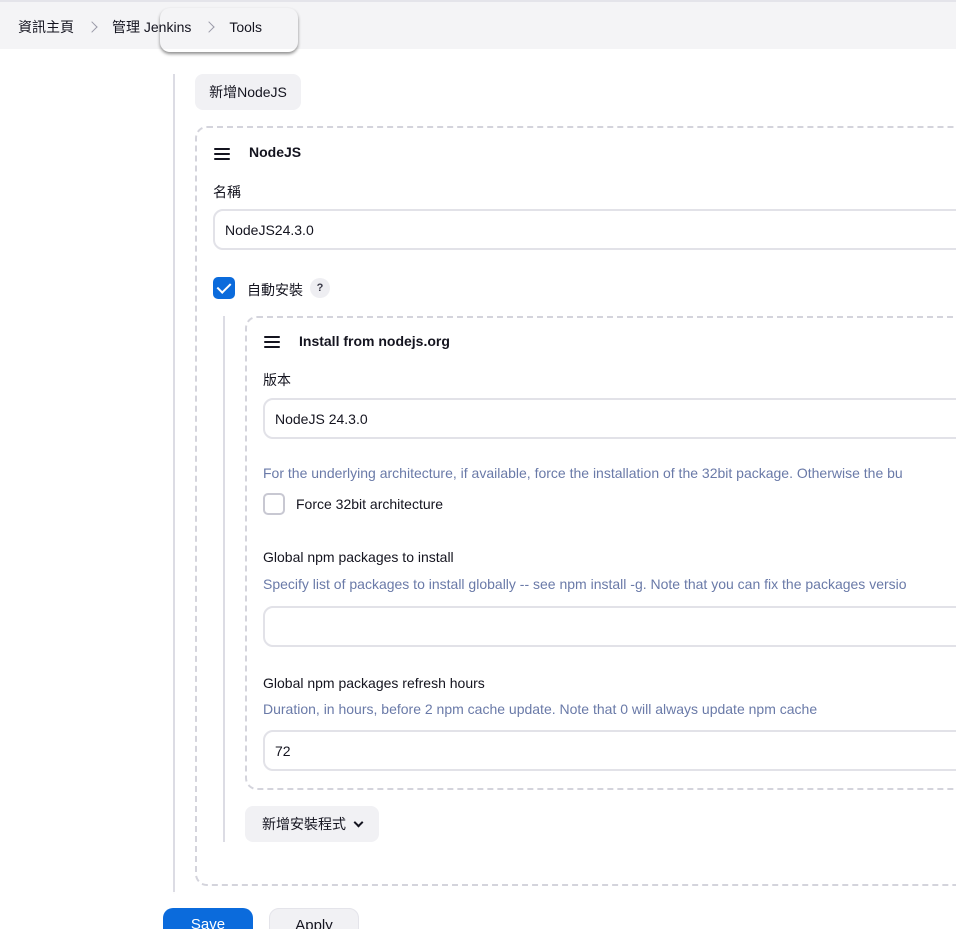 This screenshot has width=956, height=929. I want to click on refresh-hours-input, so click(609, 750).